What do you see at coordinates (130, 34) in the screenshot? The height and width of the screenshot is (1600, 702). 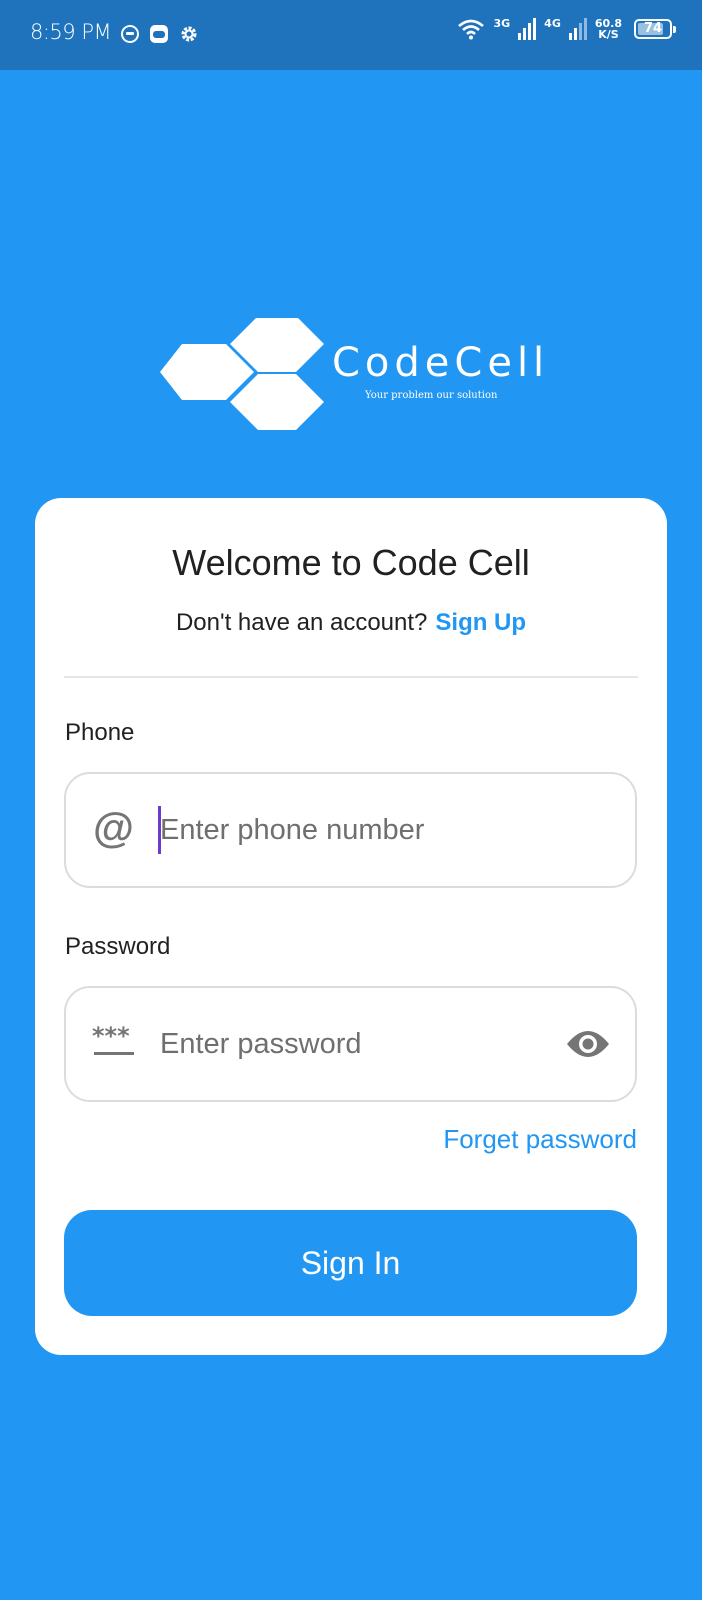 I see `message-icon` at bounding box center [130, 34].